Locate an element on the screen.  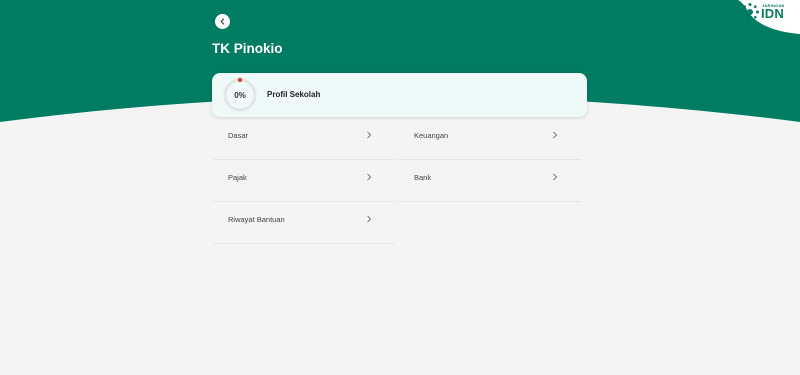
menu-item-dasar: Dasar is located at coordinates (304, 139).